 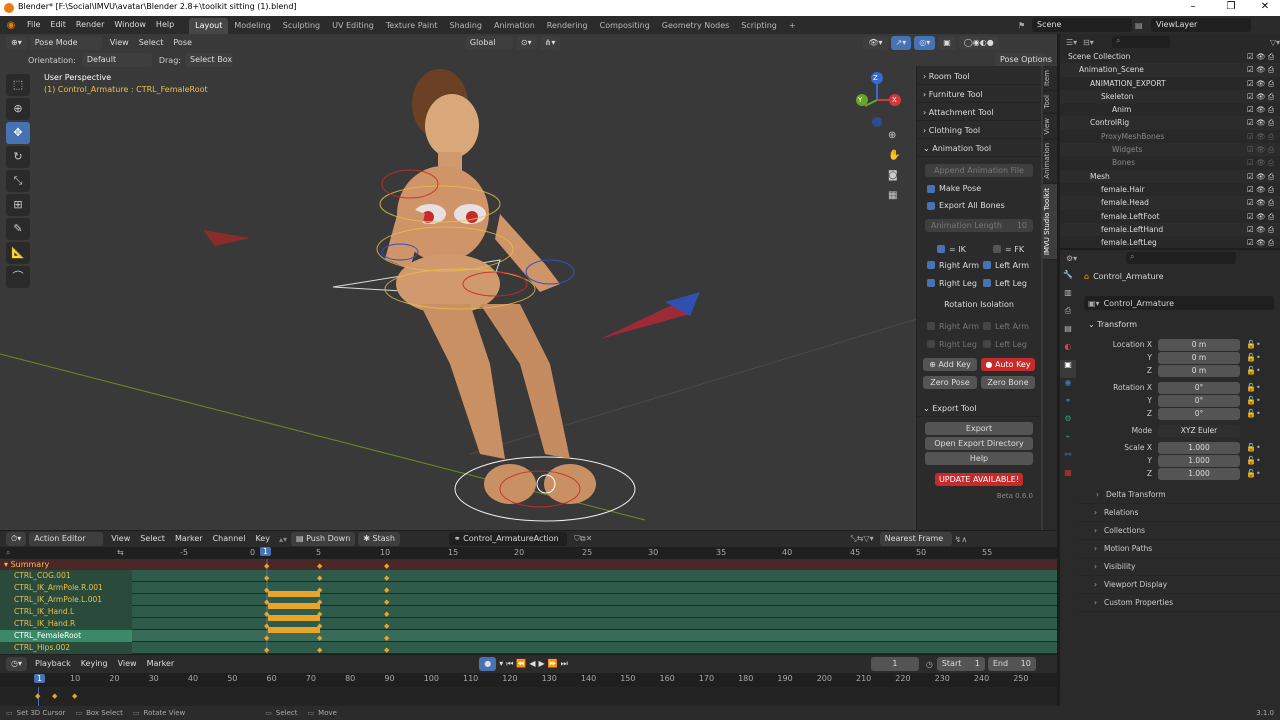 What do you see at coordinates (18, 109) in the screenshot?
I see `cursor-tool-icon: ⊕` at bounding box center [18, 109].